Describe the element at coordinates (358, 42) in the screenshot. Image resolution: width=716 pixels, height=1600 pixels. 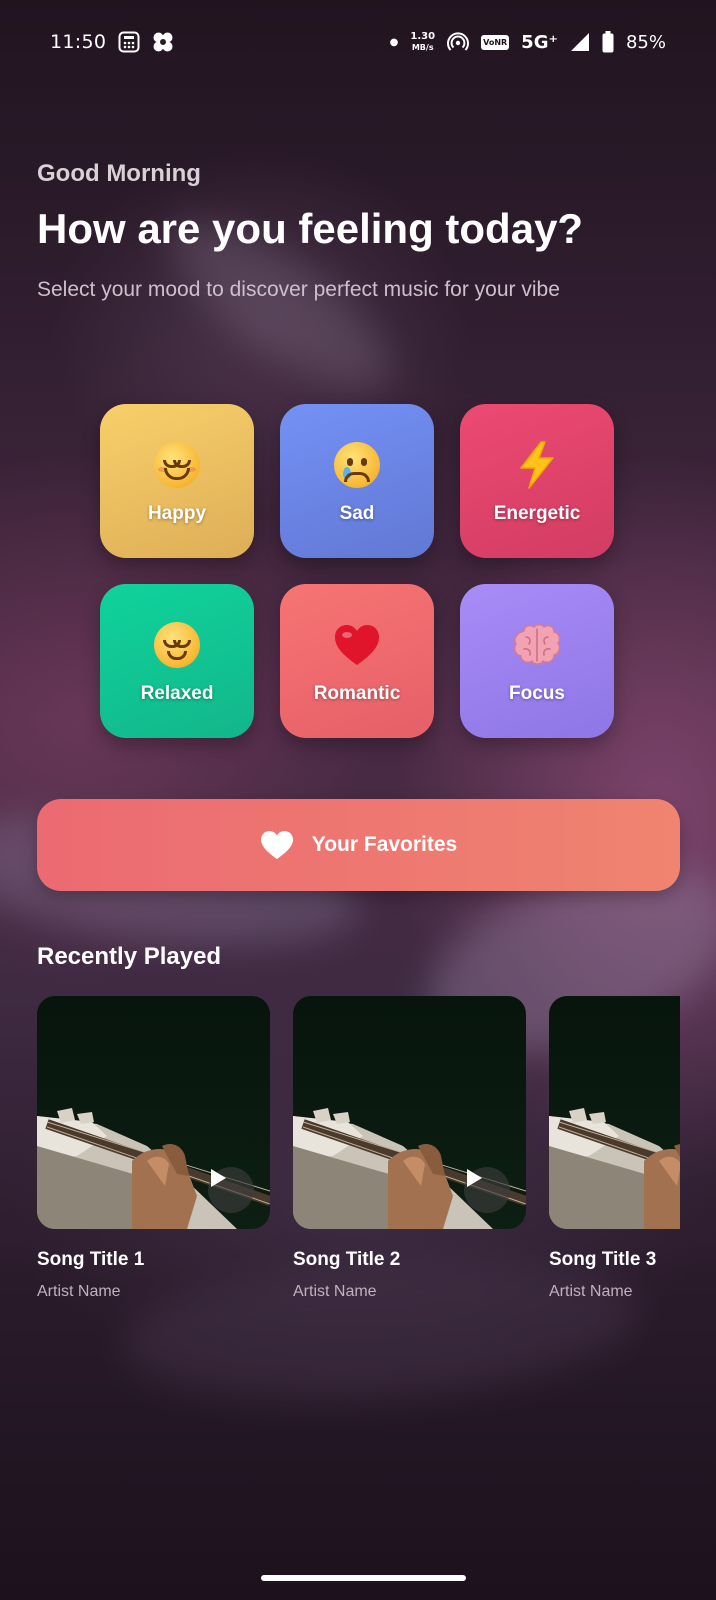
I see `status-bar: 11:50 ● 1.30 MB/s VoNR 5G⁺ 85%` at that location.